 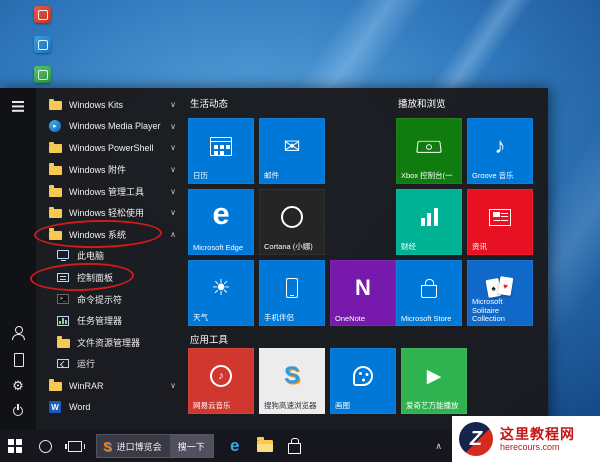 What do you see at coordinates (500, 217) in the screenshot?
I see `newspaper-icon` at bounding box center [500, 217].